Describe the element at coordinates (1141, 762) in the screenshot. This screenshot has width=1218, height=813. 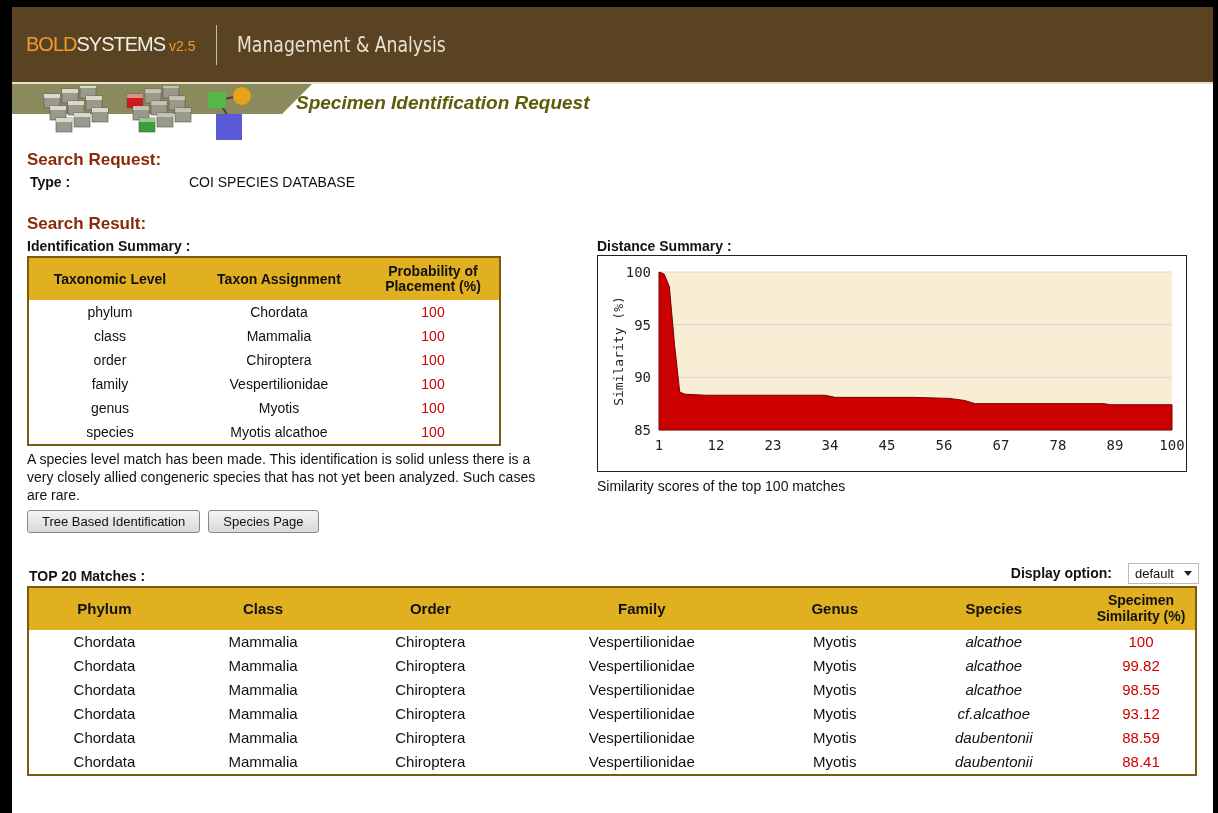
I see `table-cell: 88.41` at that location.